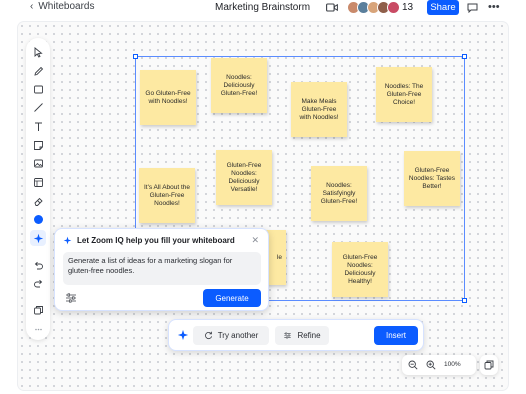 Image resolution: width=526 pixels, height=394 pixels. I want to click on zoom-in-icon, so click(431, 365).